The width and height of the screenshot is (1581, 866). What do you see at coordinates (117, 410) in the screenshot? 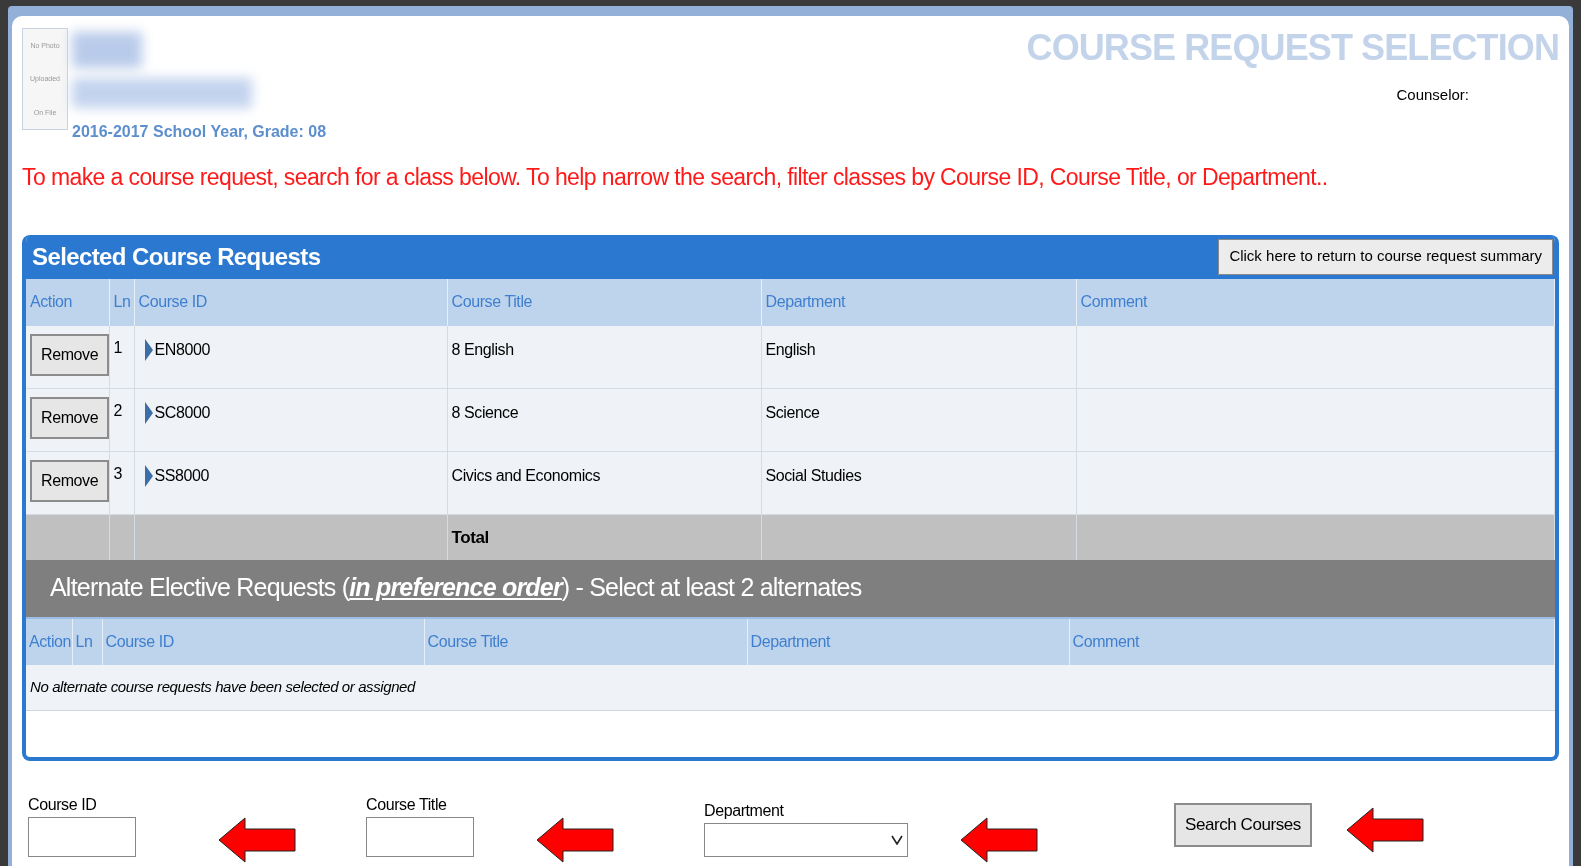
I see `line-number: 2` at bounding box center [117, 410].